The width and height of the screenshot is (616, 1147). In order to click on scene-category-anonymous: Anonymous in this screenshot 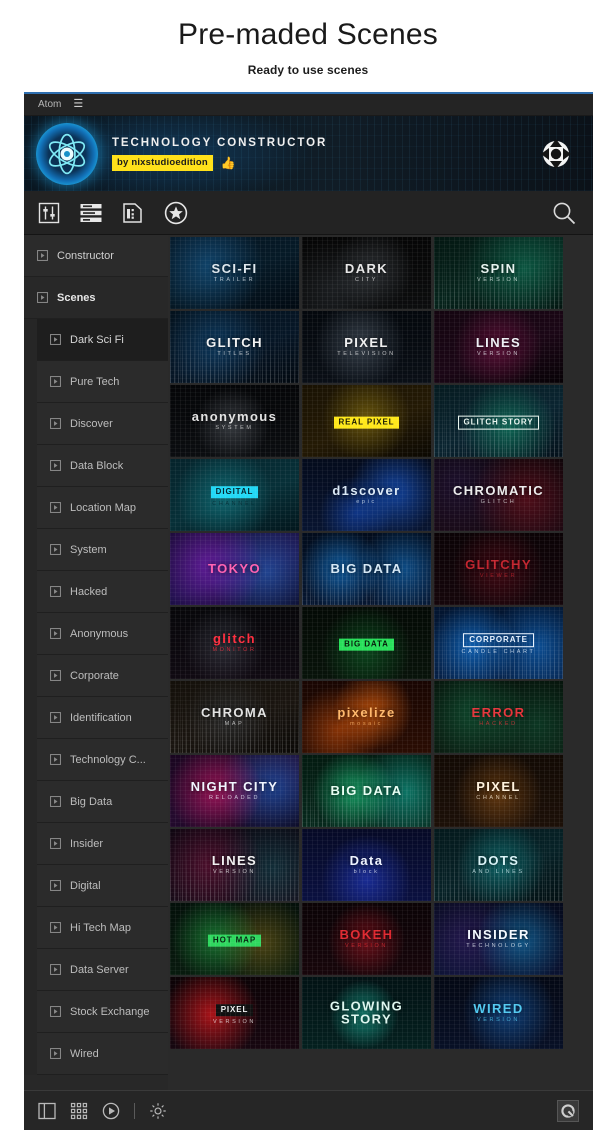, I will do `click(102, 634)`.